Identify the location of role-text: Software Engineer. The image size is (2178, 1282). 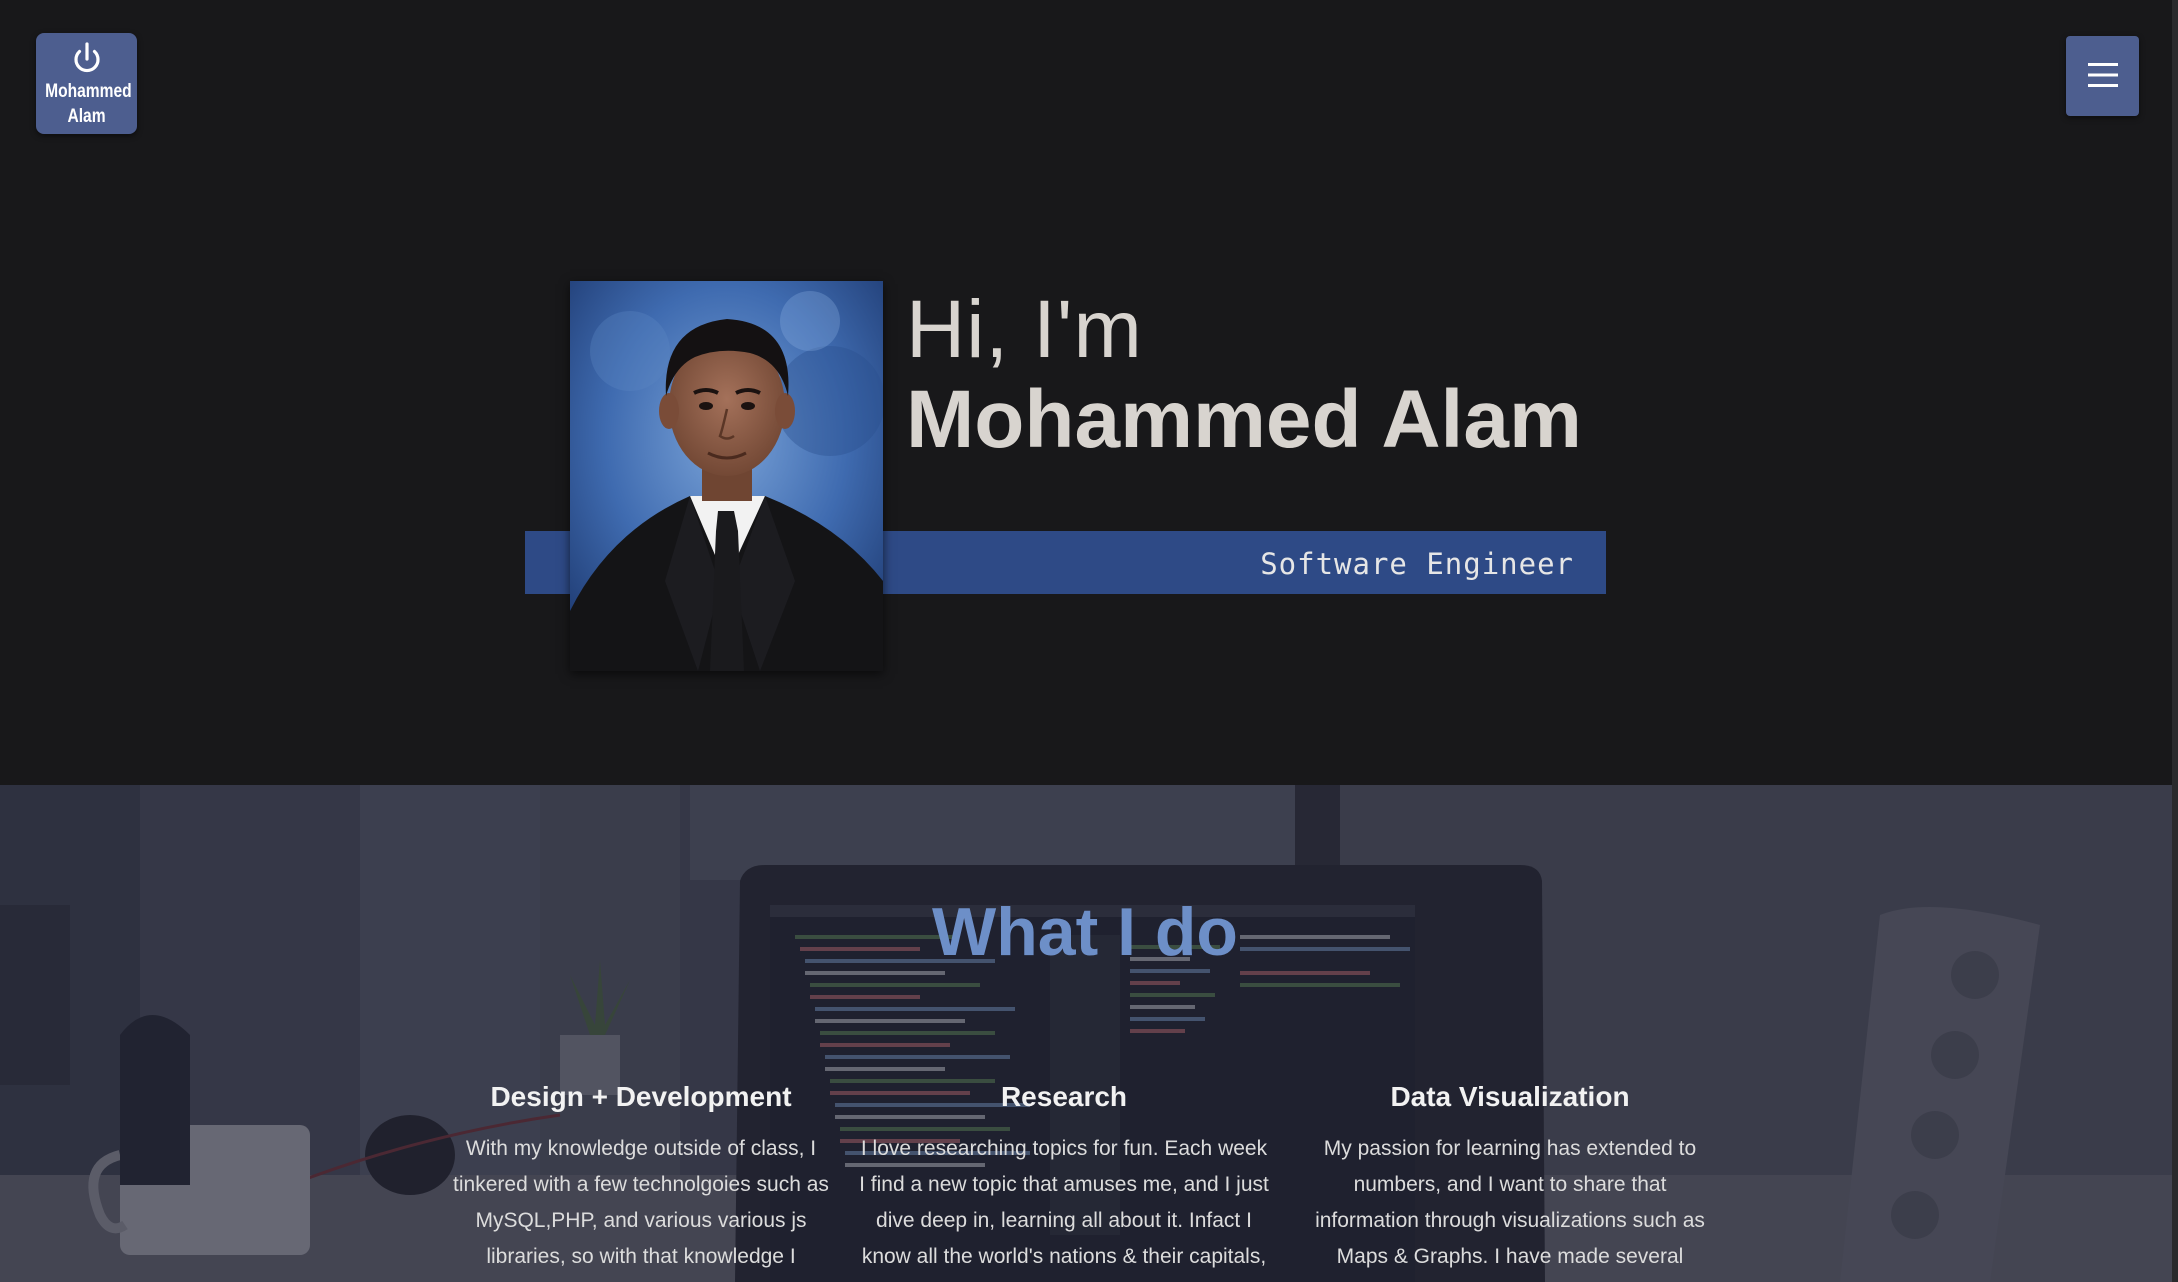
(1417, 564).